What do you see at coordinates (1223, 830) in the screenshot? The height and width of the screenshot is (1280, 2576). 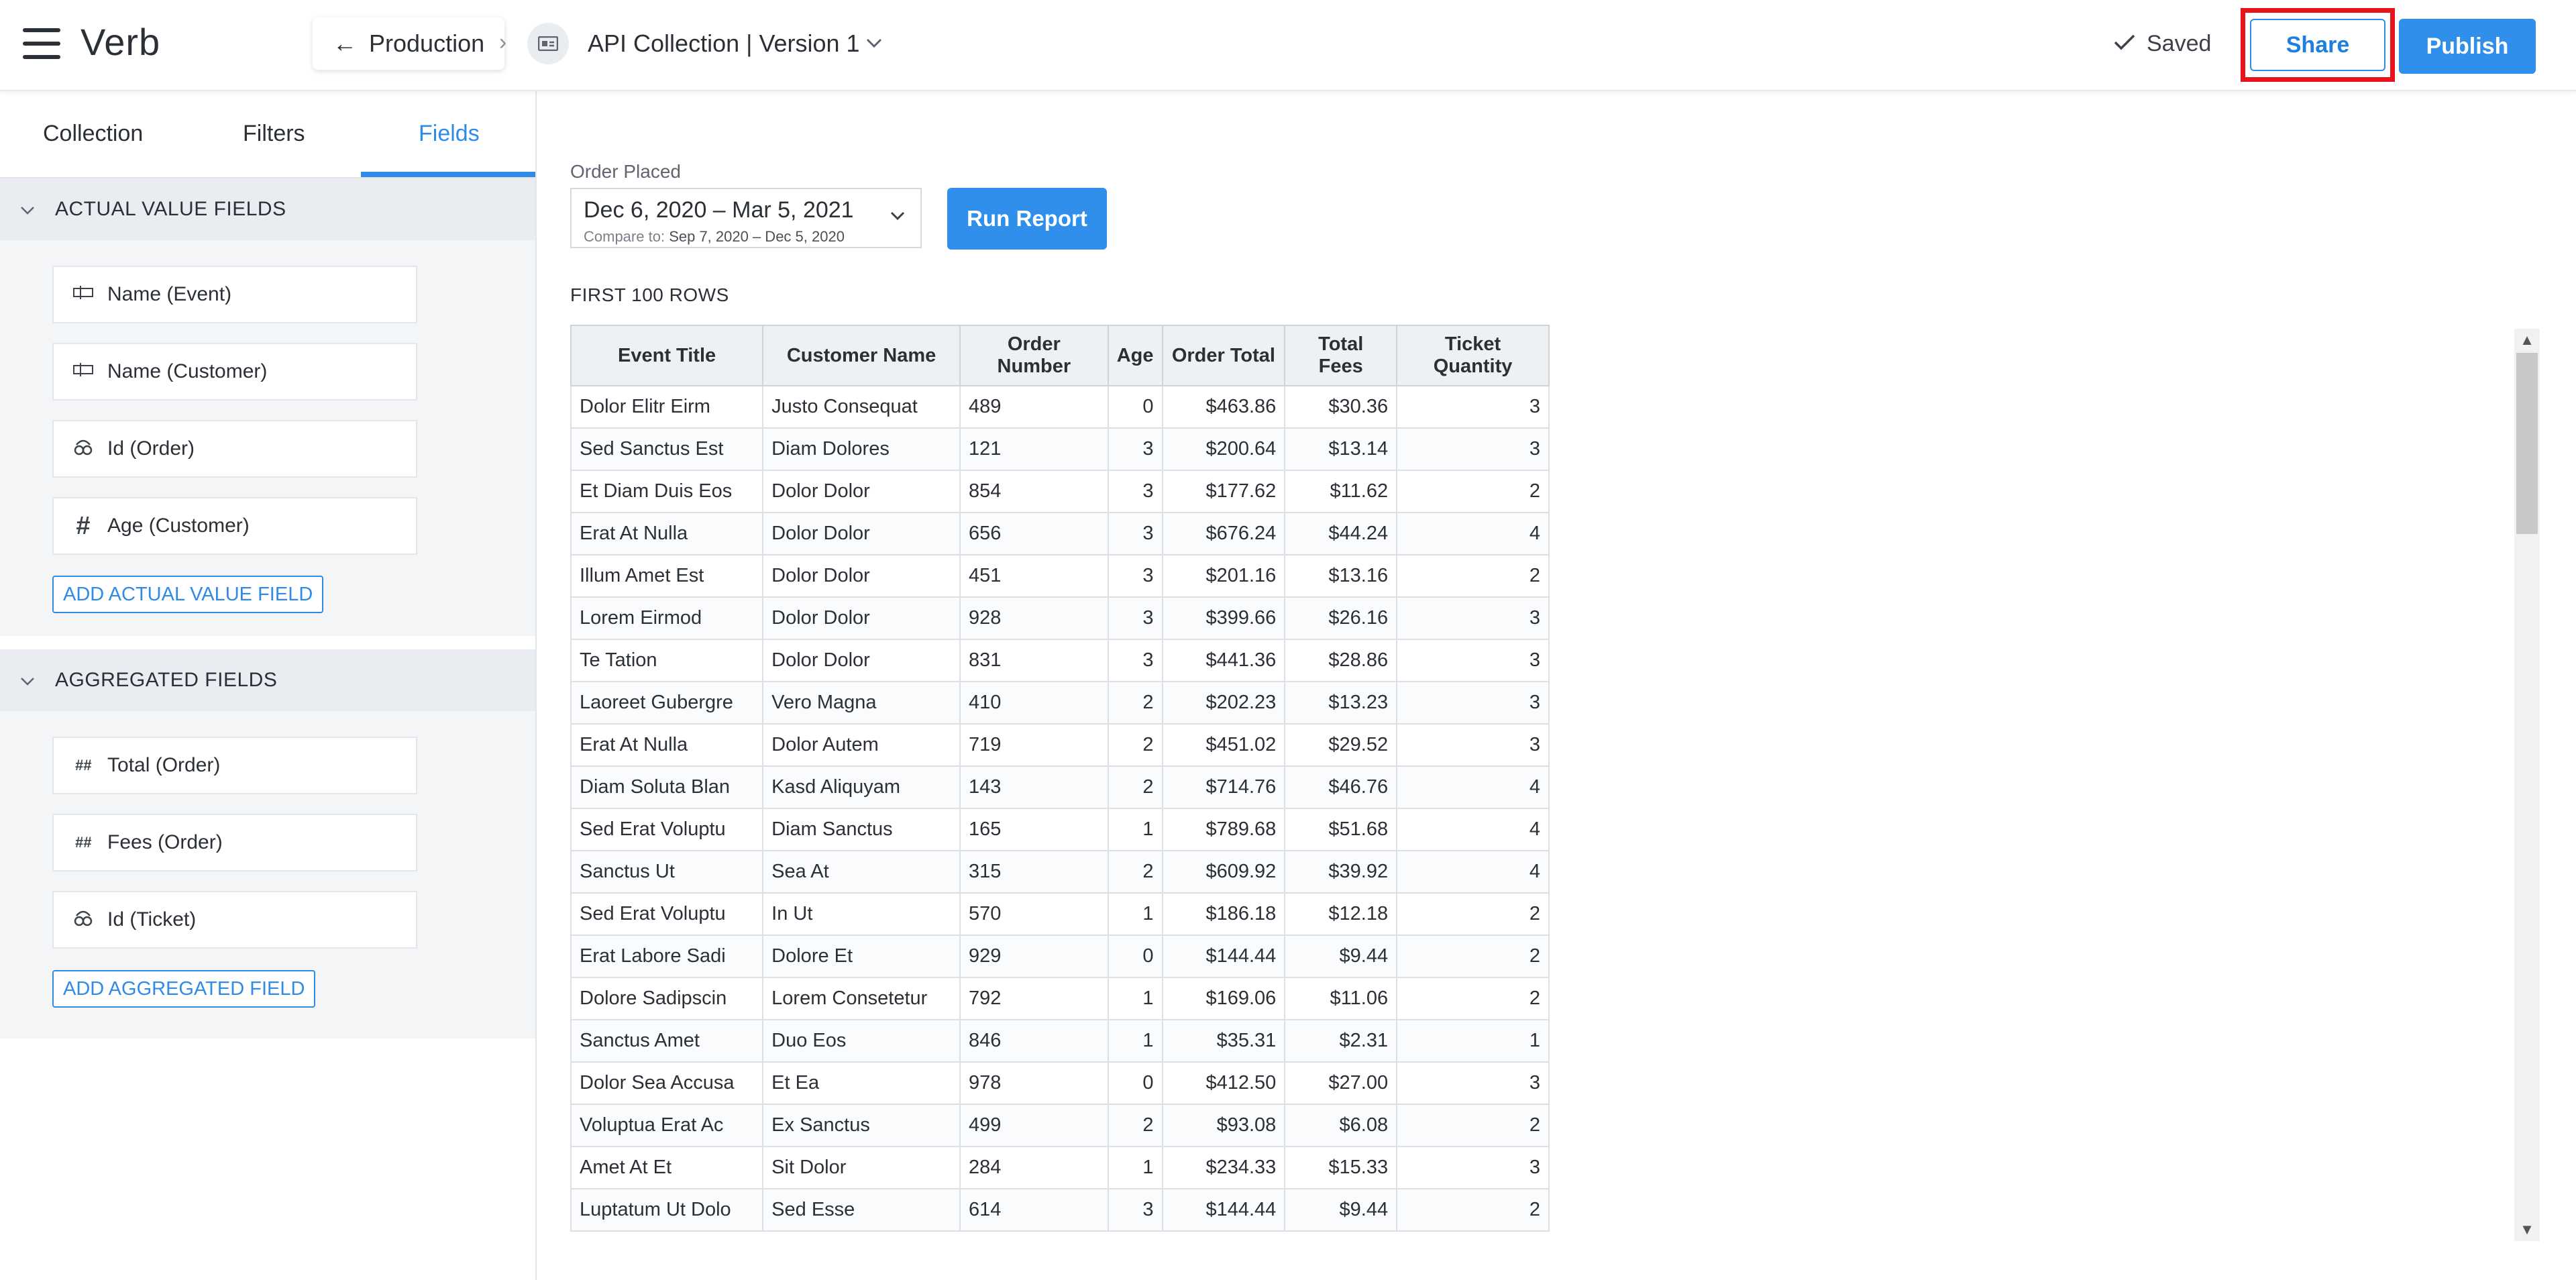 I see `table-cell: $789.68` at bounding box center [1223, 830].